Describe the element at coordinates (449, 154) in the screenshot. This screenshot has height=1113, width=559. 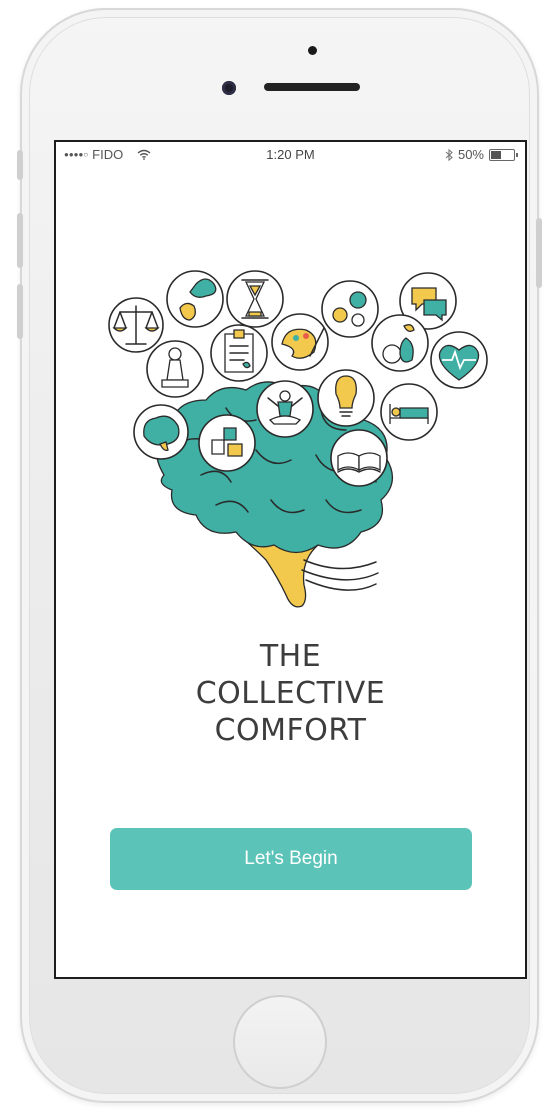
I see `bluetooth-icon` at that location.